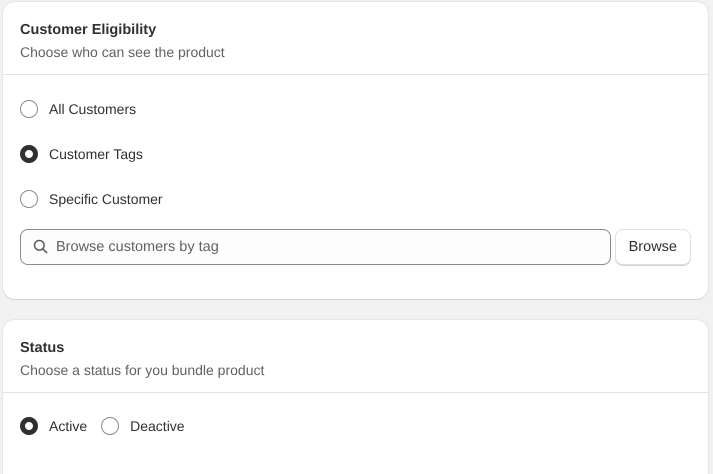 The image size is (713, 474). What do you see at coordinates (43, 348) in the screenshot?
I see `card-title: Status` at bounding box center [43, 348].